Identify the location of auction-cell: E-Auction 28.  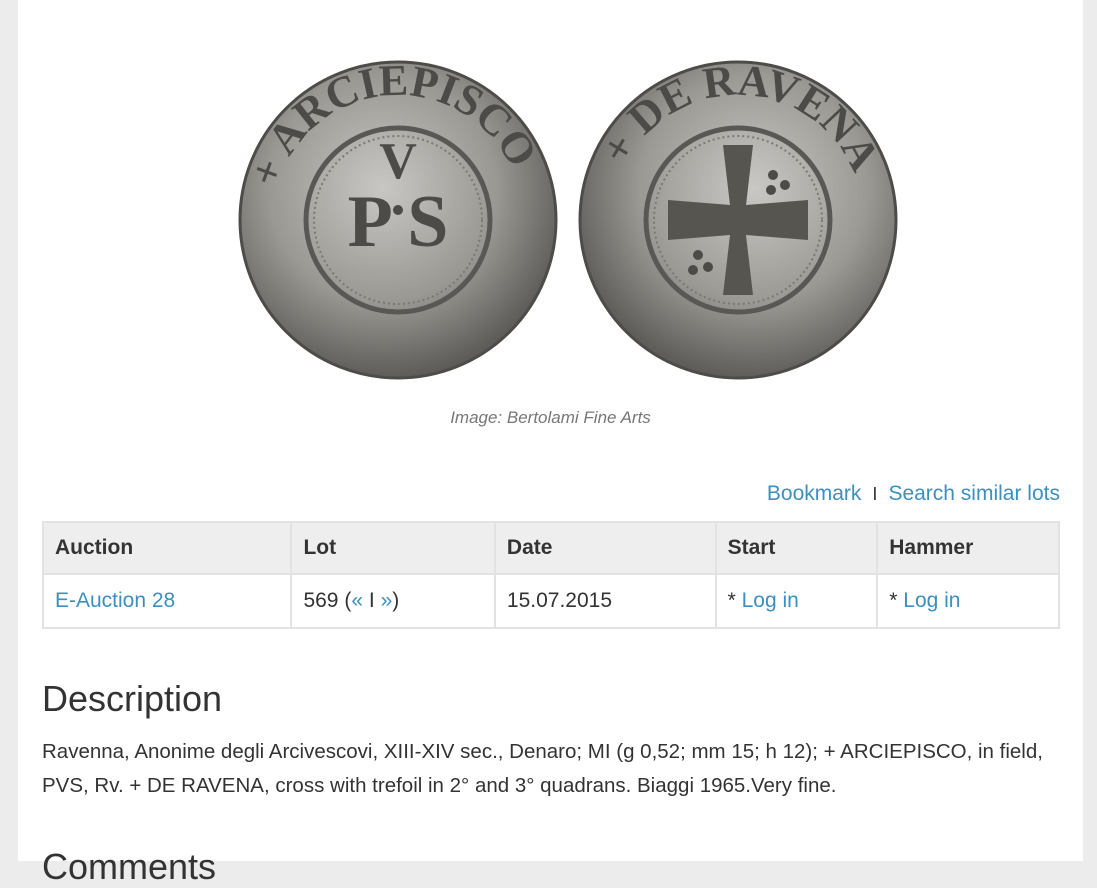
(167, 601).